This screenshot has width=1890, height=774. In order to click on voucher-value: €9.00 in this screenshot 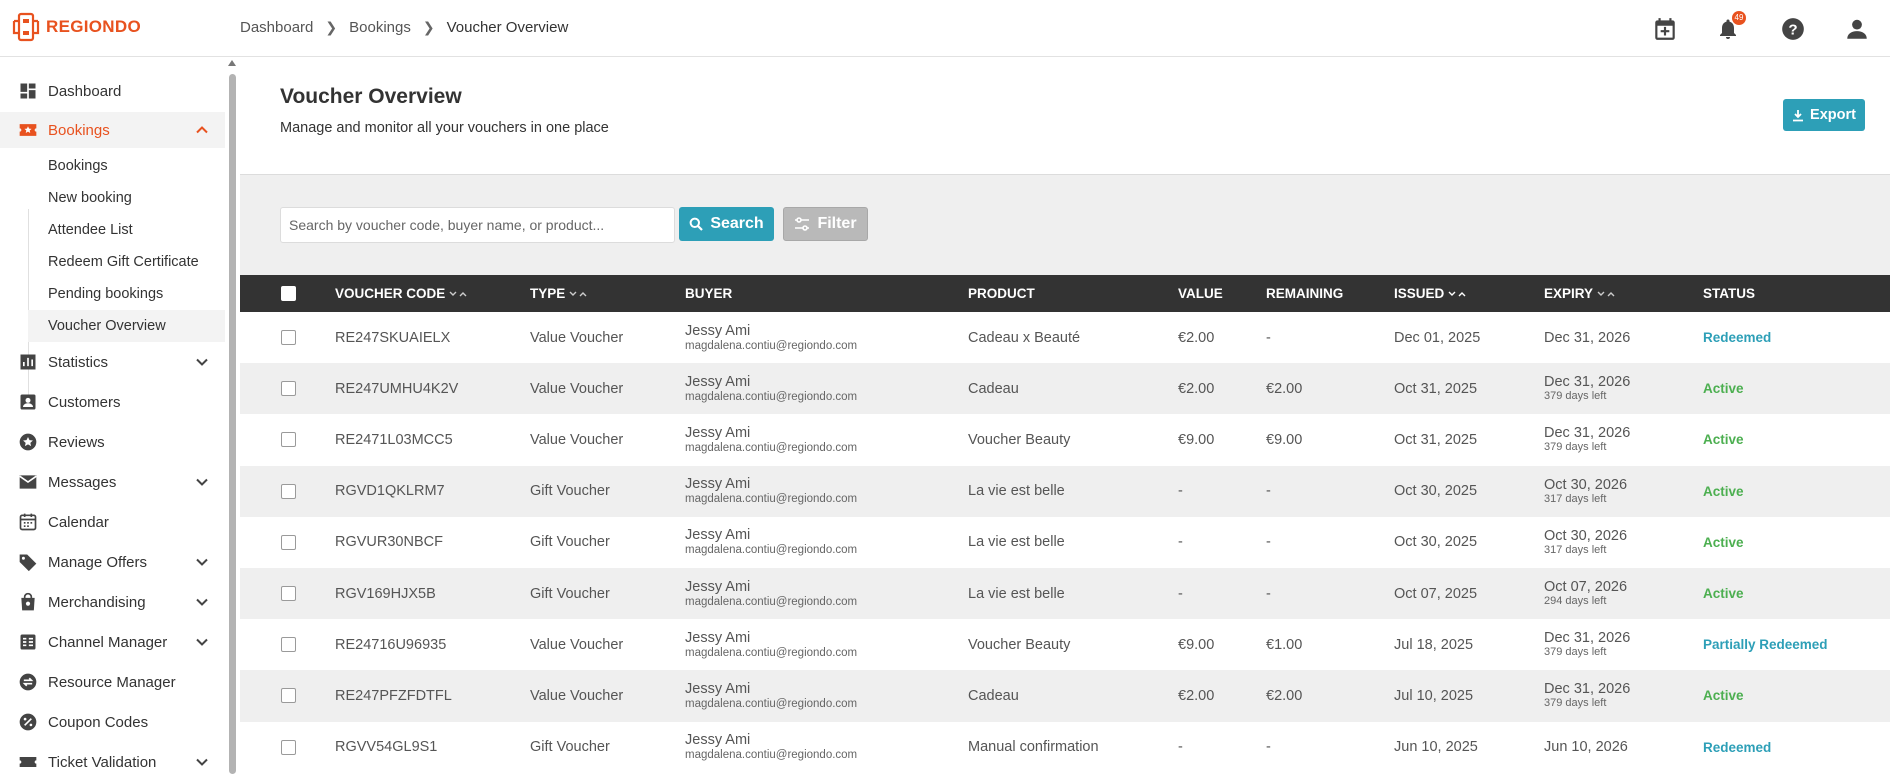, I will do `click(1196, 644)`.